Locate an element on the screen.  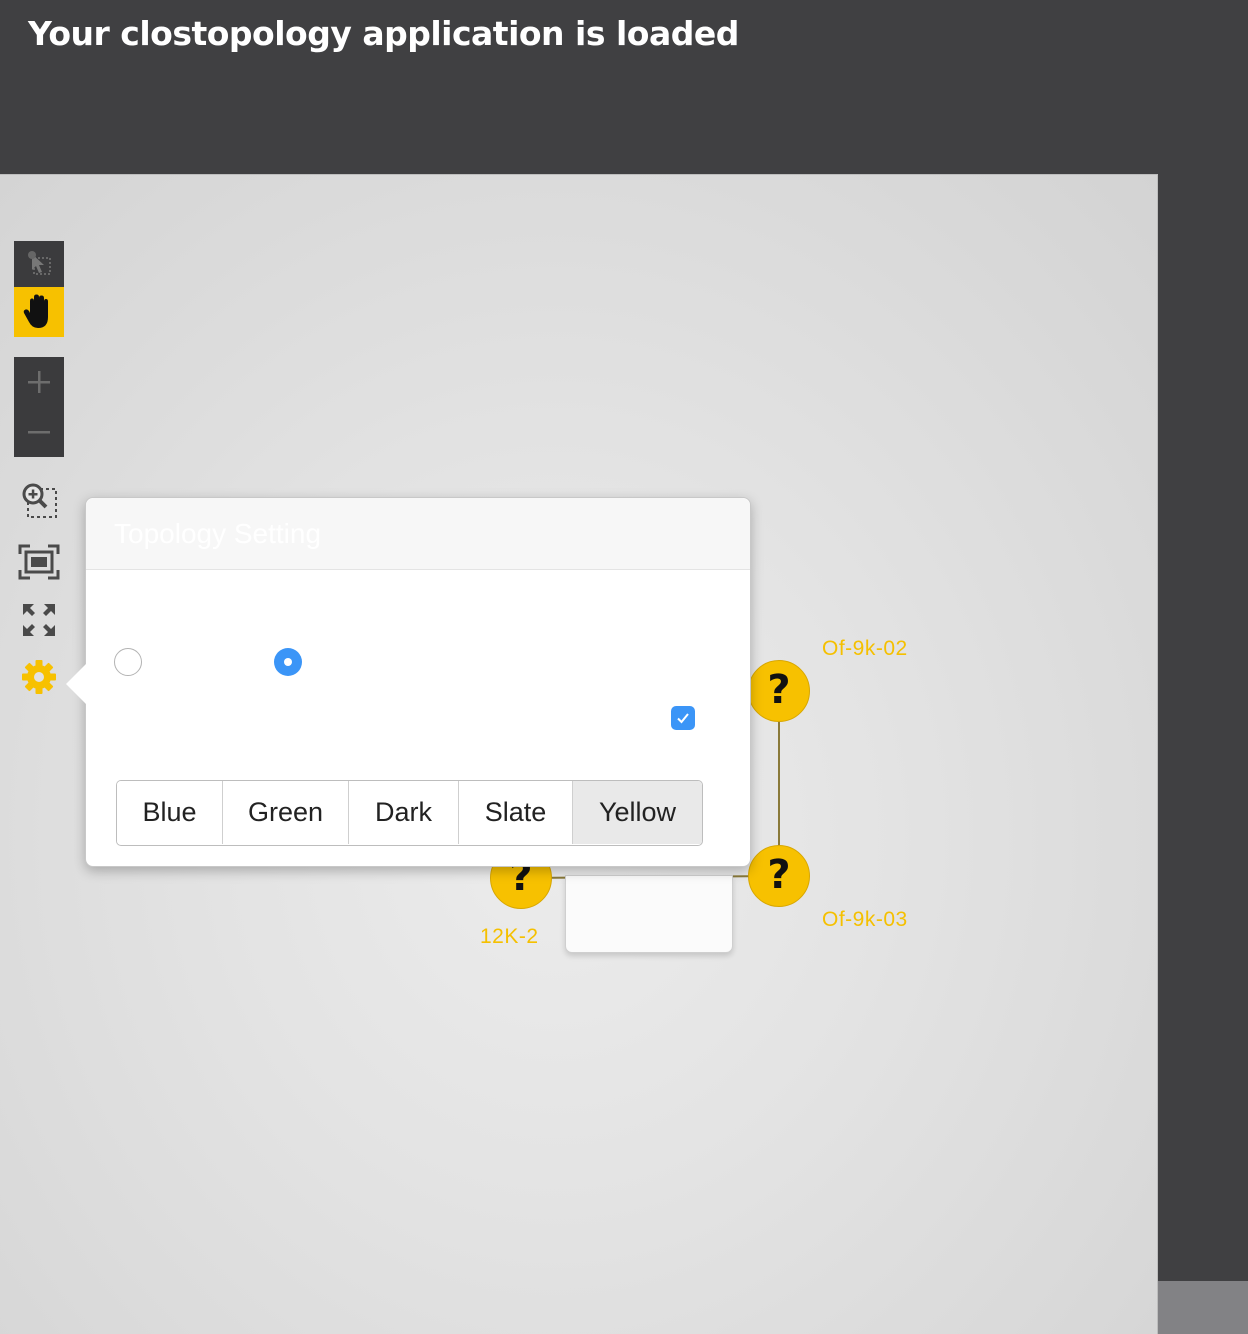
settings-button is located at coordinates (39, 677).